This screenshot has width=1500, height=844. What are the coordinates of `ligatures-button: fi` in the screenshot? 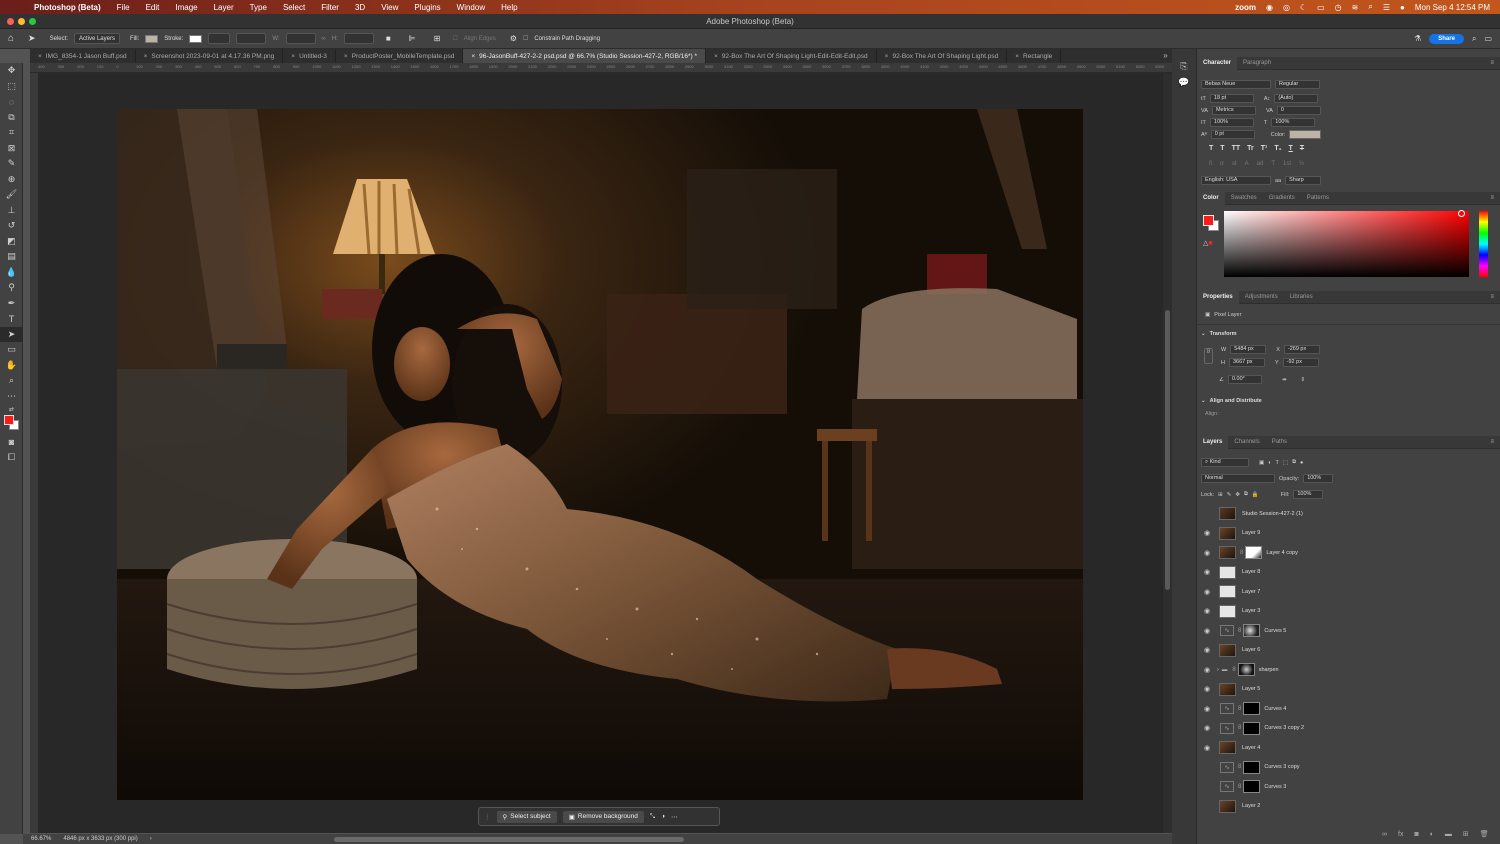 It's located at (1210, 164).